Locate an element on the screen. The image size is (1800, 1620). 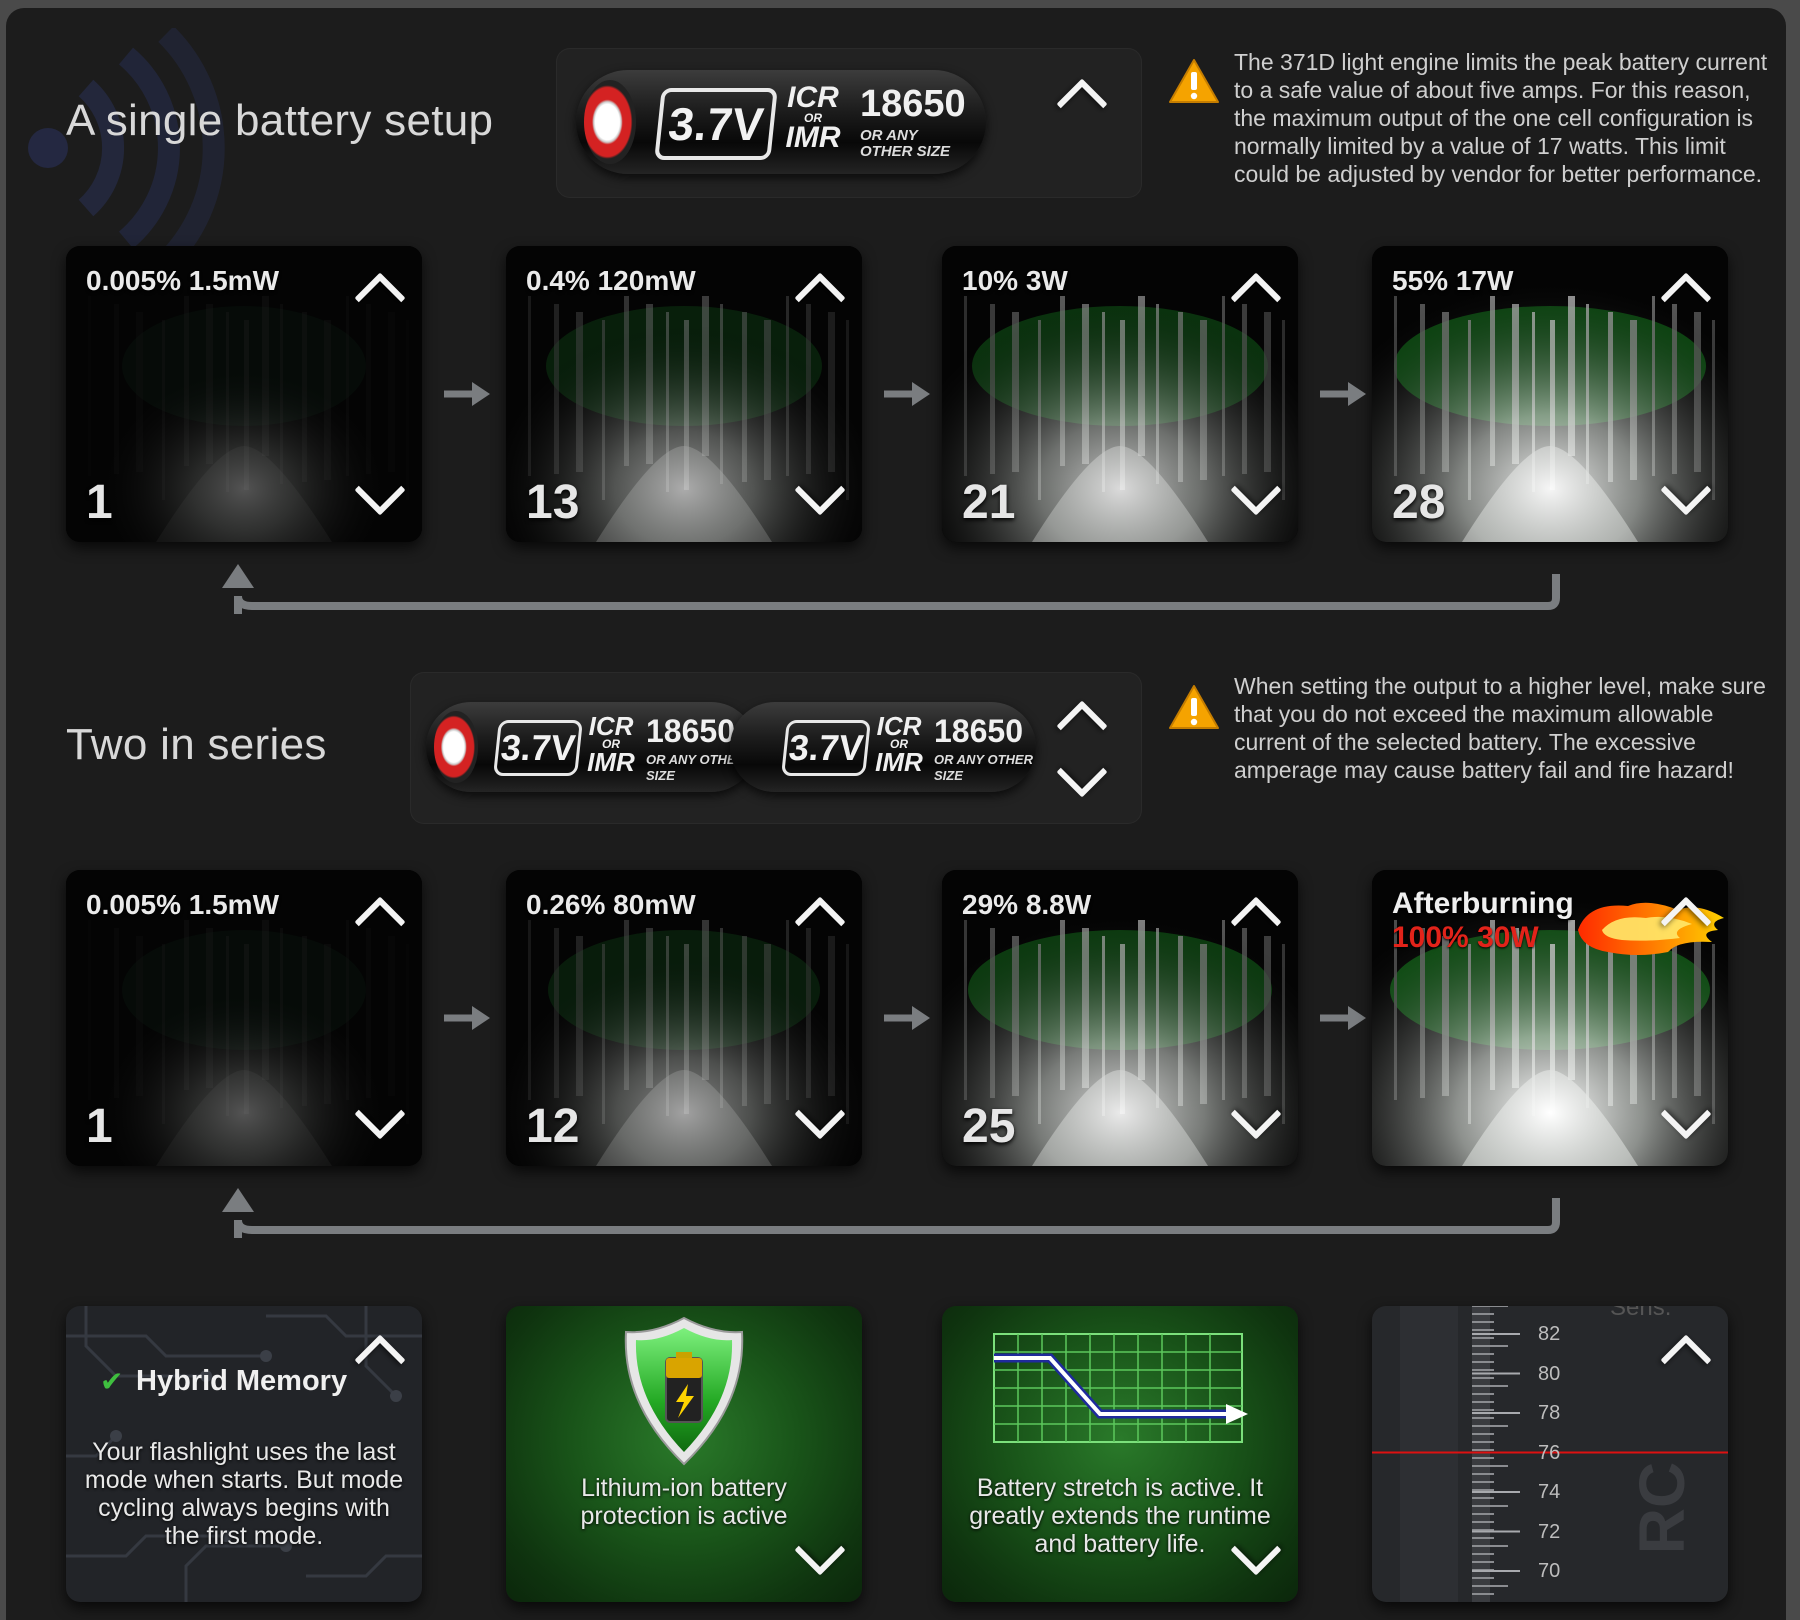
battery-18650: 3.7V ICR OR IMR 18650 OR ANY OTHER SIZE is located at coordinates (781, 122).